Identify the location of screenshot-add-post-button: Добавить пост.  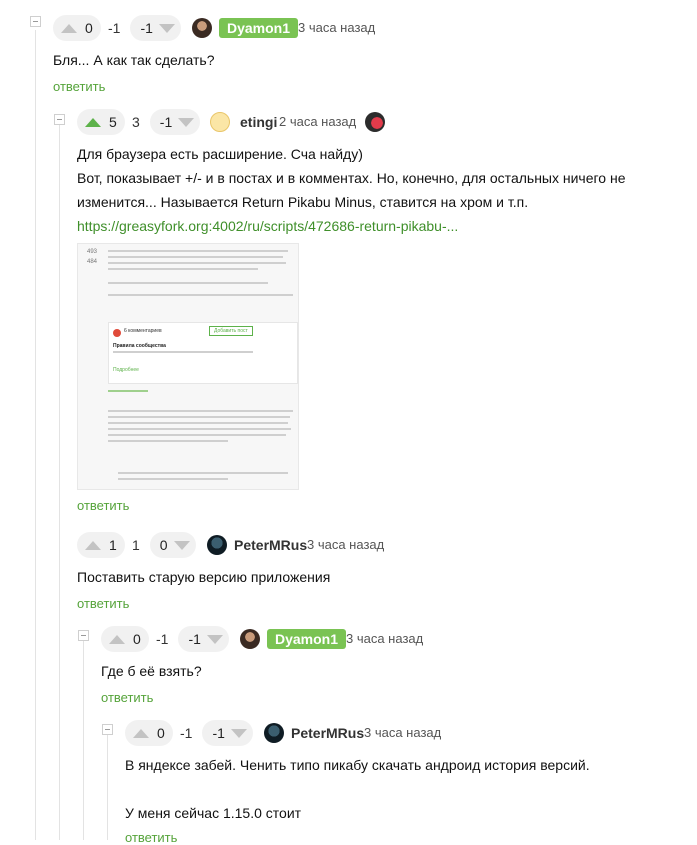
(231, 331).